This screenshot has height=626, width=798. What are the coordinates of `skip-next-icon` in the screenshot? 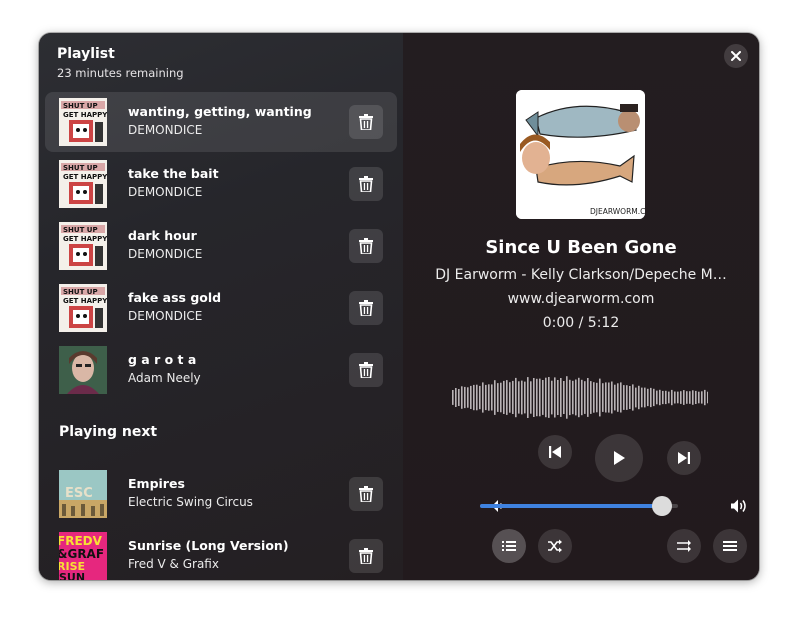 It's located at (684, 458).